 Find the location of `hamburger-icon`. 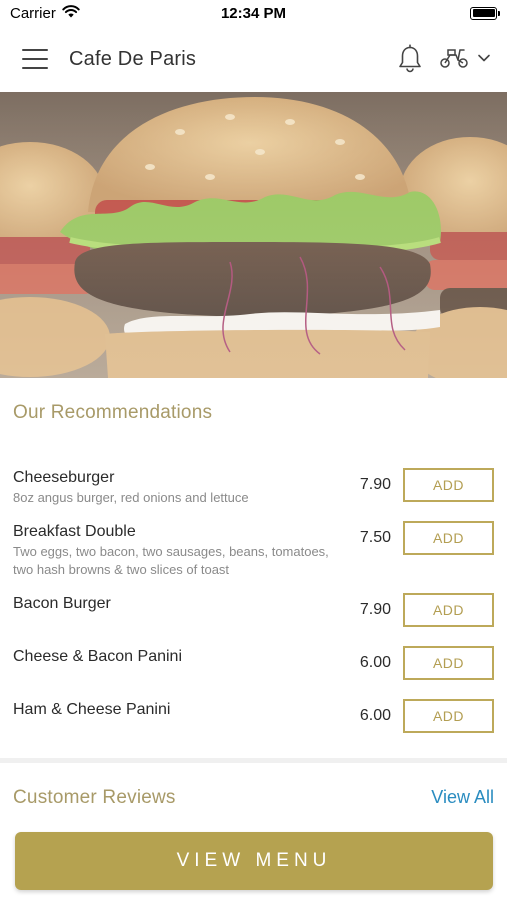

hamburger-icon is located at coordinates (35, 59).